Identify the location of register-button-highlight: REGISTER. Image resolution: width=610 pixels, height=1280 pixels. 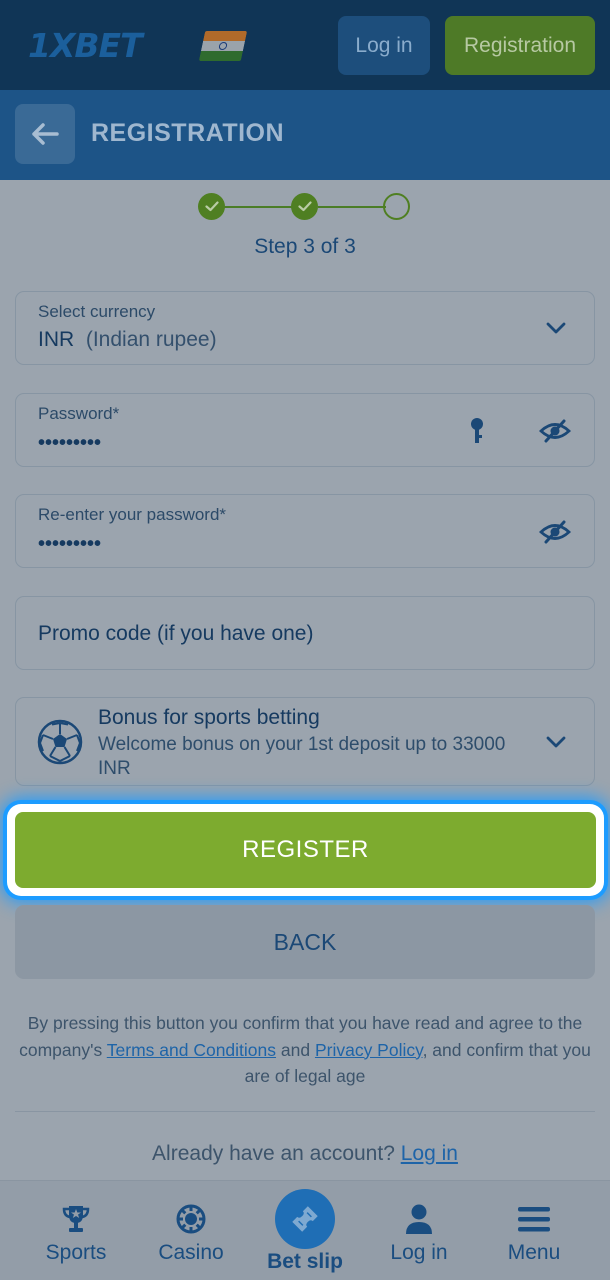
(305, 850).